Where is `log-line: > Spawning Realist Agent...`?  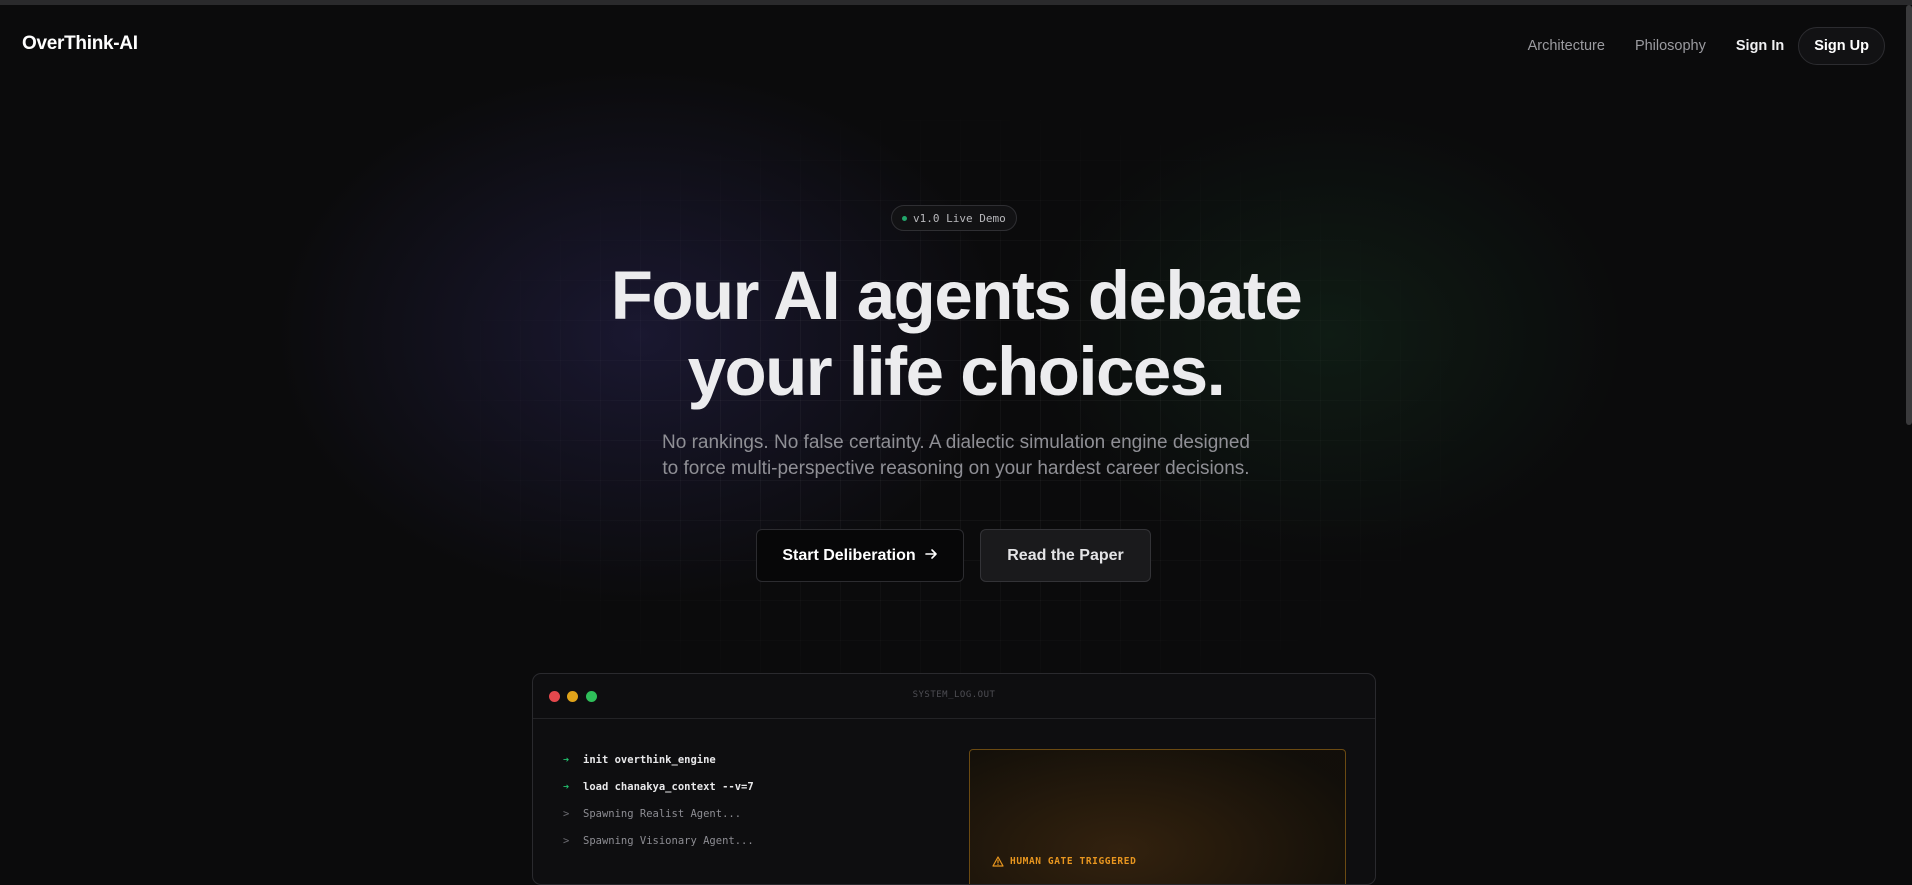
log-line: > Spawning Realist Agent... is located at coordinates (658, 813).